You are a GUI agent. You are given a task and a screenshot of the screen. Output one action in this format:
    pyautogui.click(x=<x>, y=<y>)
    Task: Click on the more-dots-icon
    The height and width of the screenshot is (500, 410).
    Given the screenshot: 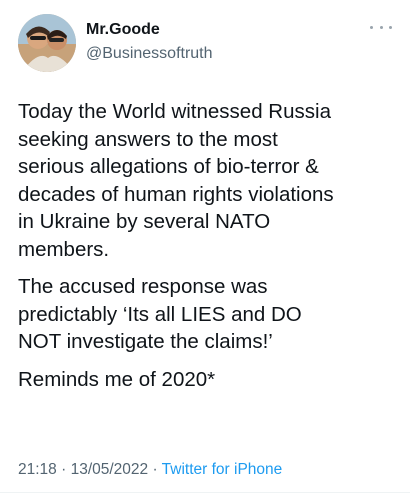 What is the action you would take?
    pyautogui.click(x=381, y=27)
    